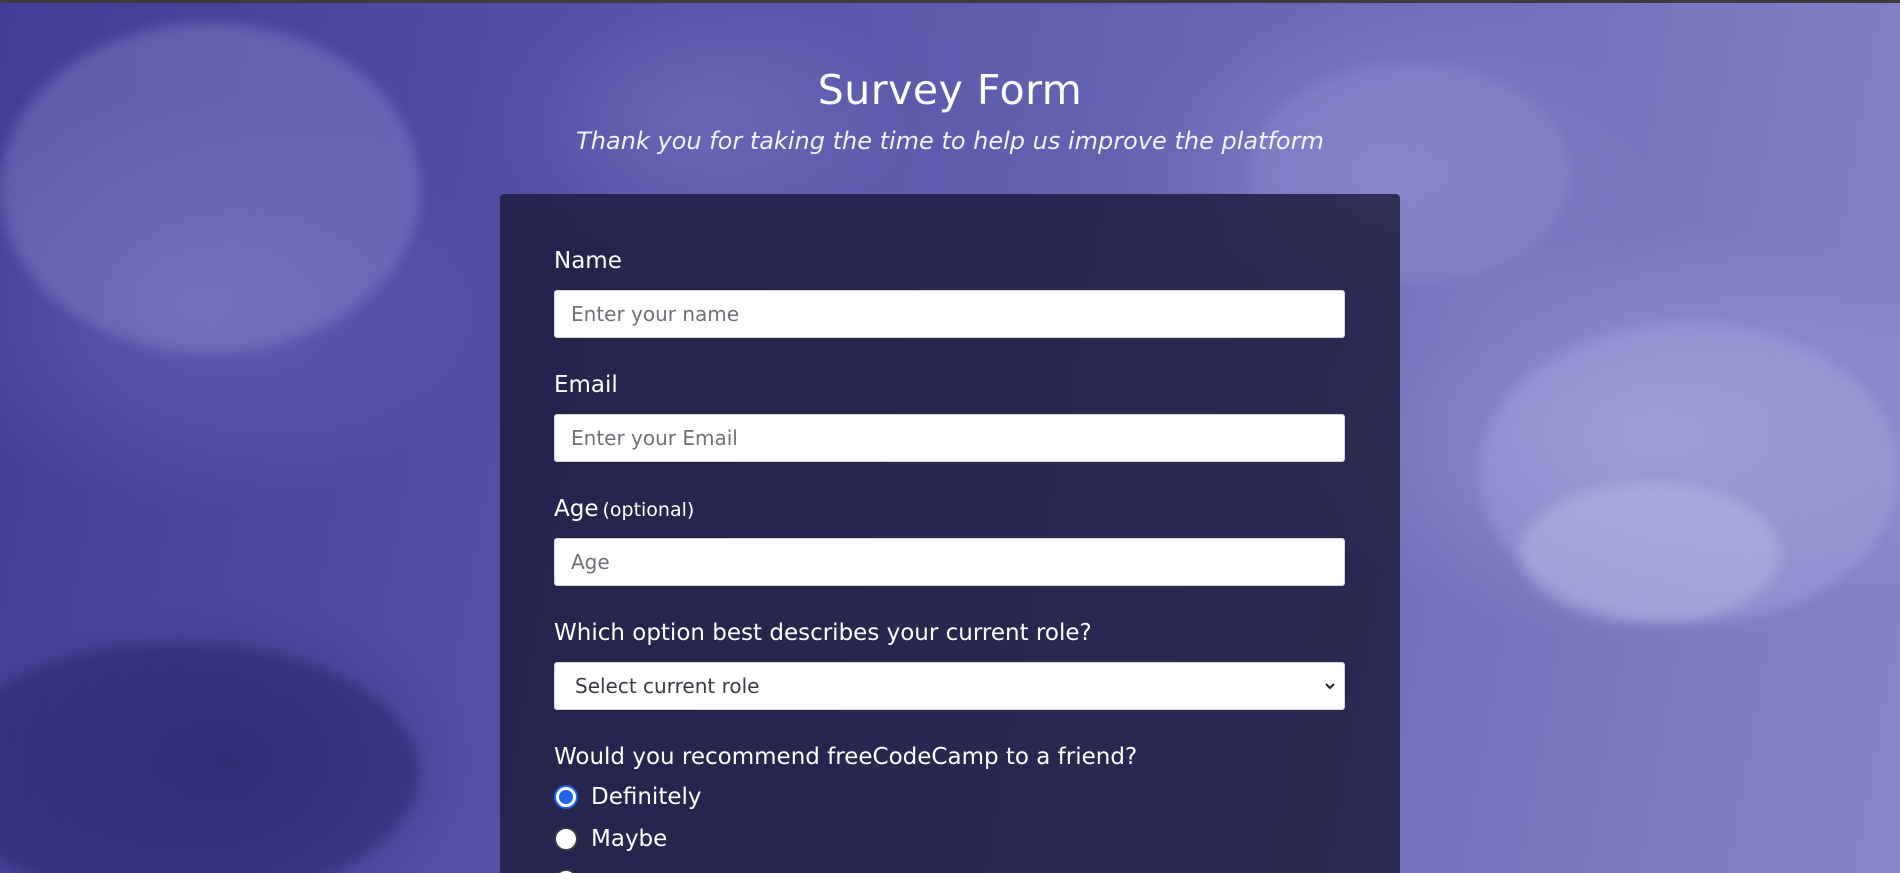  I want to click on radio-button-checked, so click(566, 797).